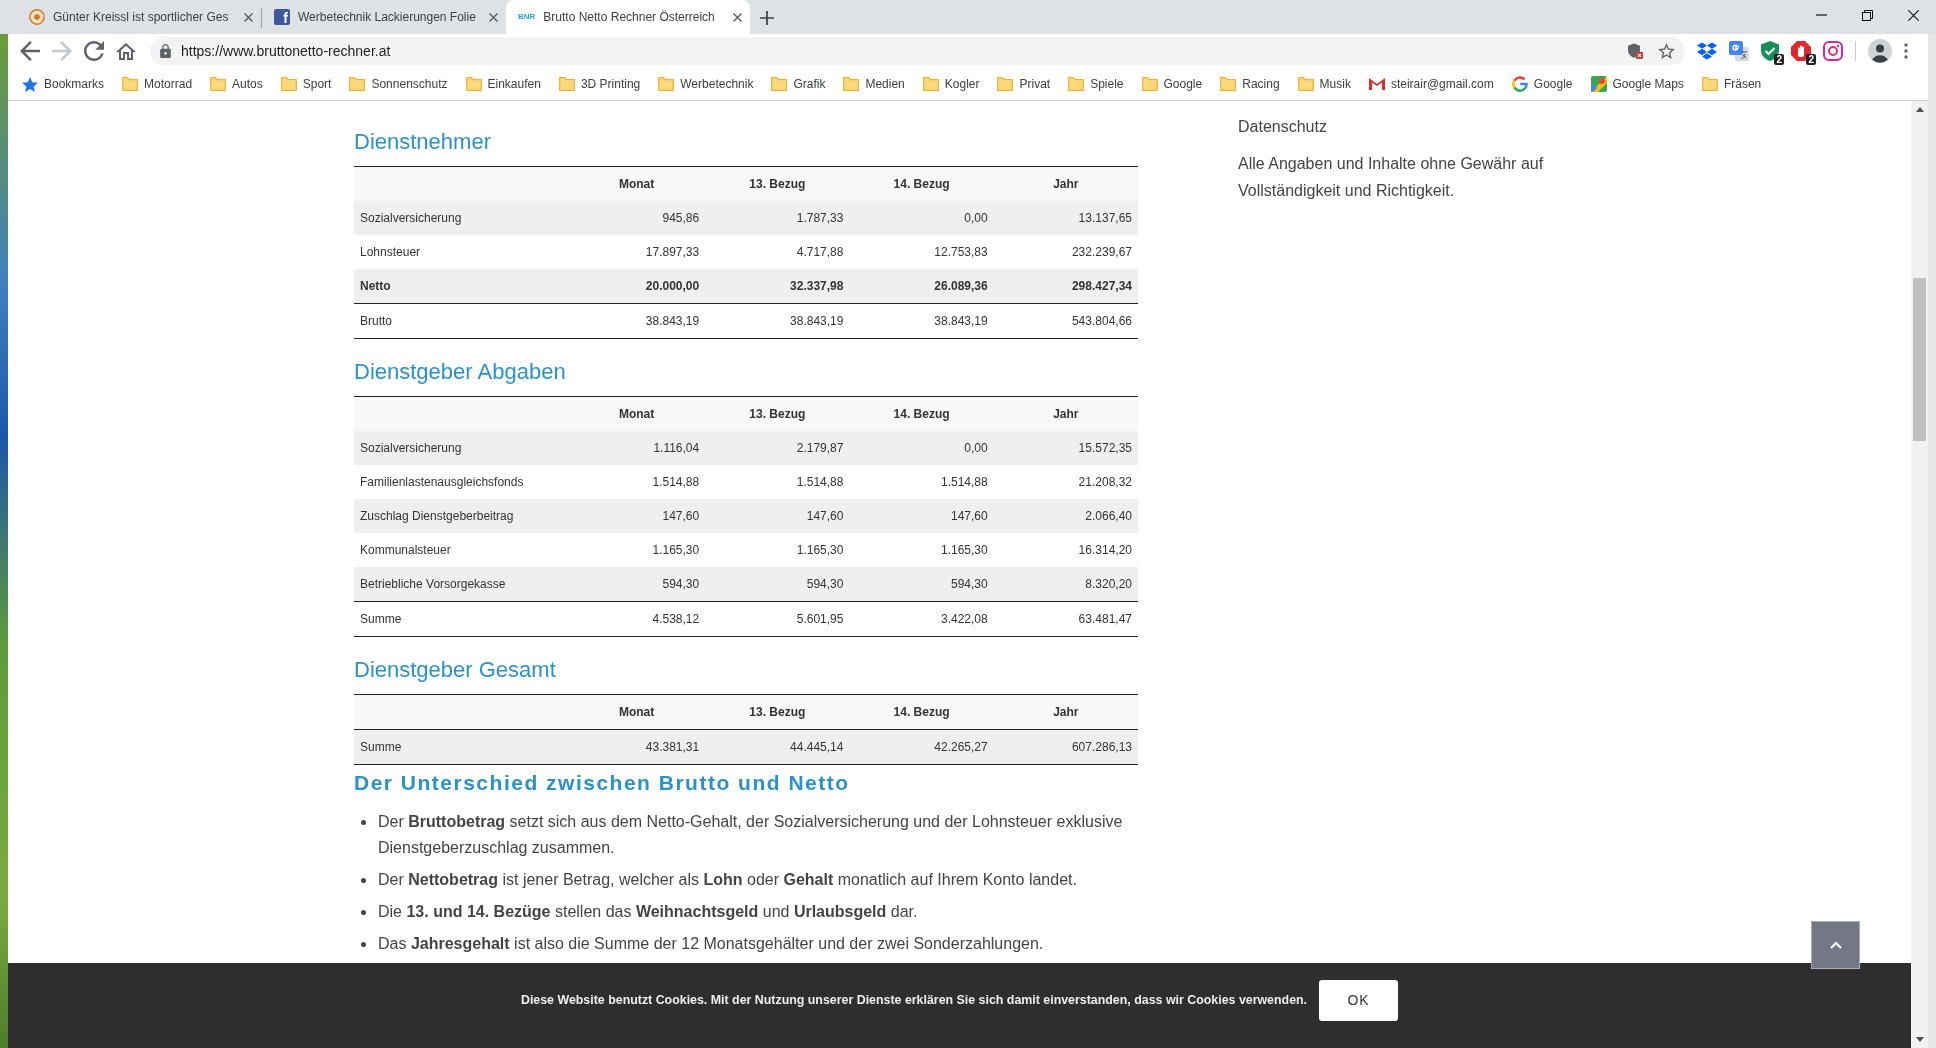 The height and width of the screenshot is (1048, 1936). What do you see at coordinates (1731, 84) in the screenshot?
I see `bookmark-item: Fräsen` at bounding box center [1731, 84].